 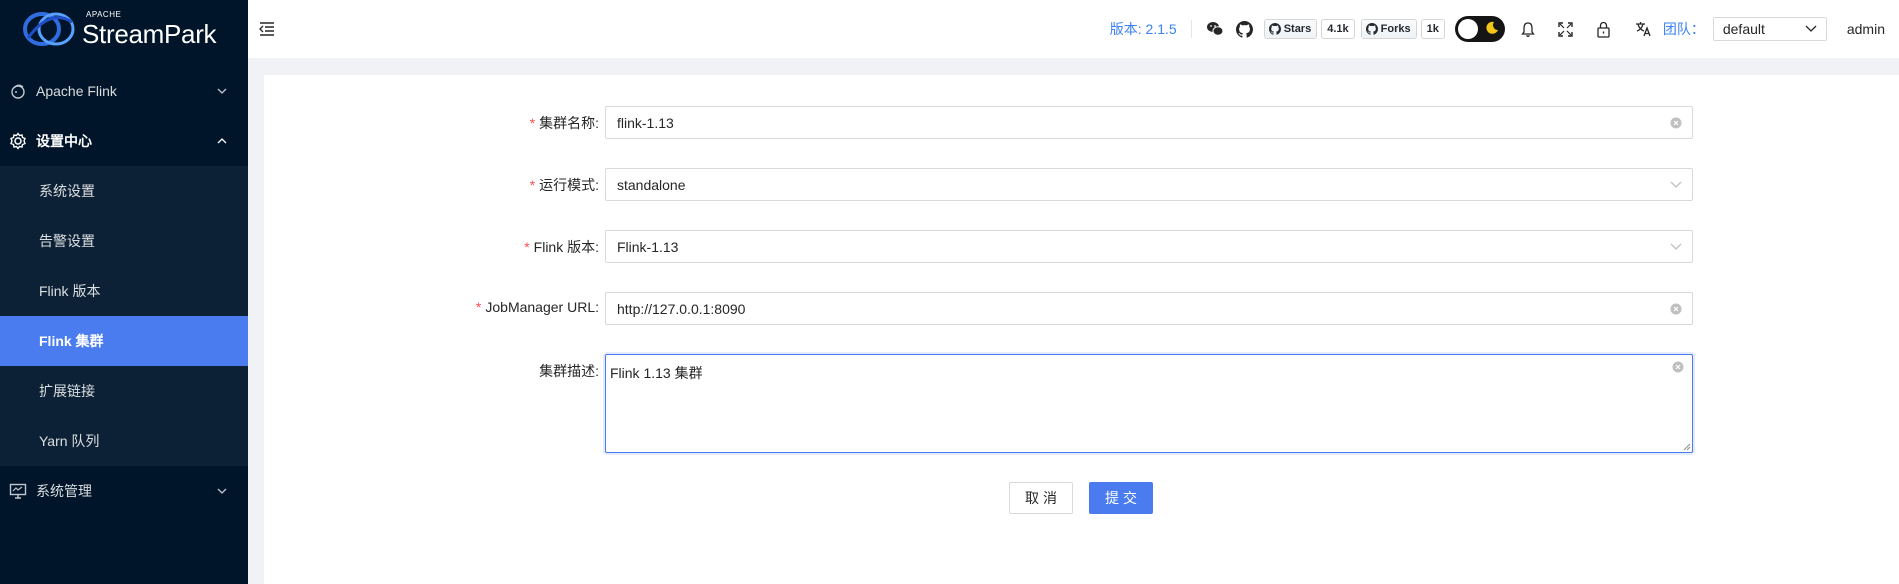 What do you see at coordinates (540, 307) in the screenshot?
I see `label-text: JobManager URL` at bounding box center [540, 307].